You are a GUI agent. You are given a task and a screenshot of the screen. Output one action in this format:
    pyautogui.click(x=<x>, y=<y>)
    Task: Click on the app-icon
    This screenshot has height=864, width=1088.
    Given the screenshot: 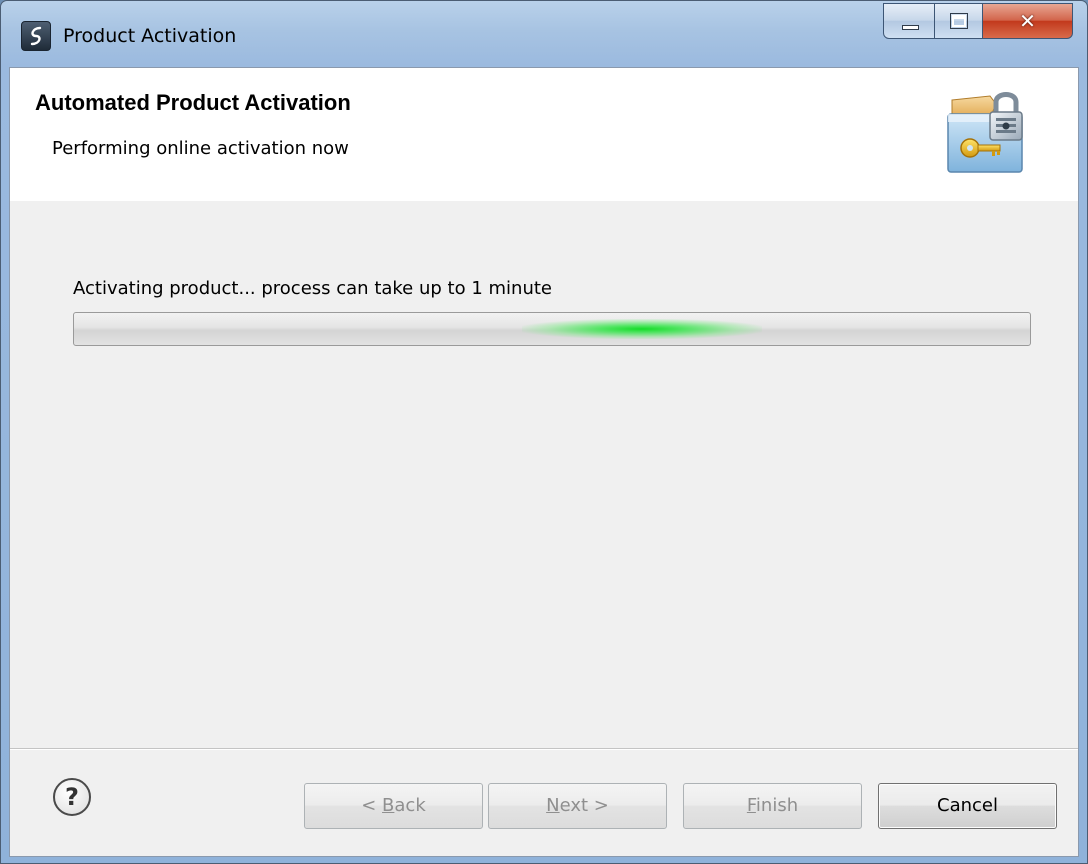 What is the action you would take?
    pyautogui.click(x=36, y=36)
    